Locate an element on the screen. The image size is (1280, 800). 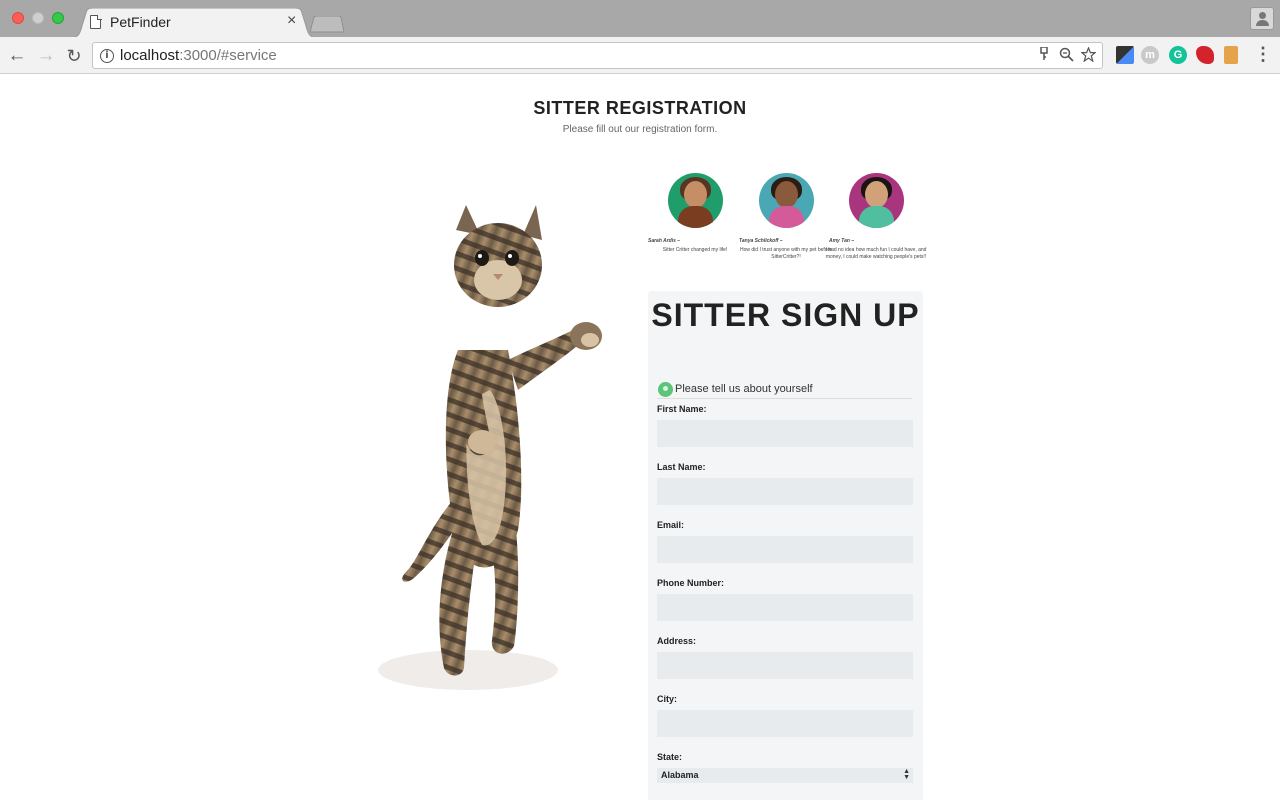
state-select-value: Alabama is located at coordinates (680, 775).